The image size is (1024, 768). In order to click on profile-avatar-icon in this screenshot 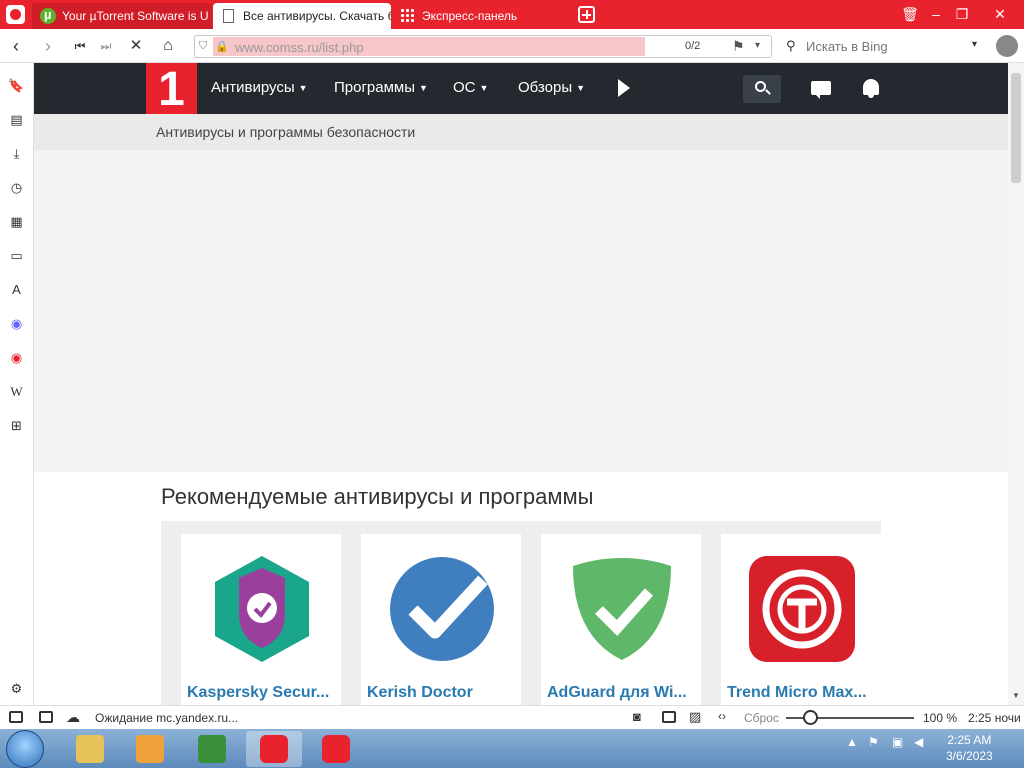, I will do `click(1007, 46)`.